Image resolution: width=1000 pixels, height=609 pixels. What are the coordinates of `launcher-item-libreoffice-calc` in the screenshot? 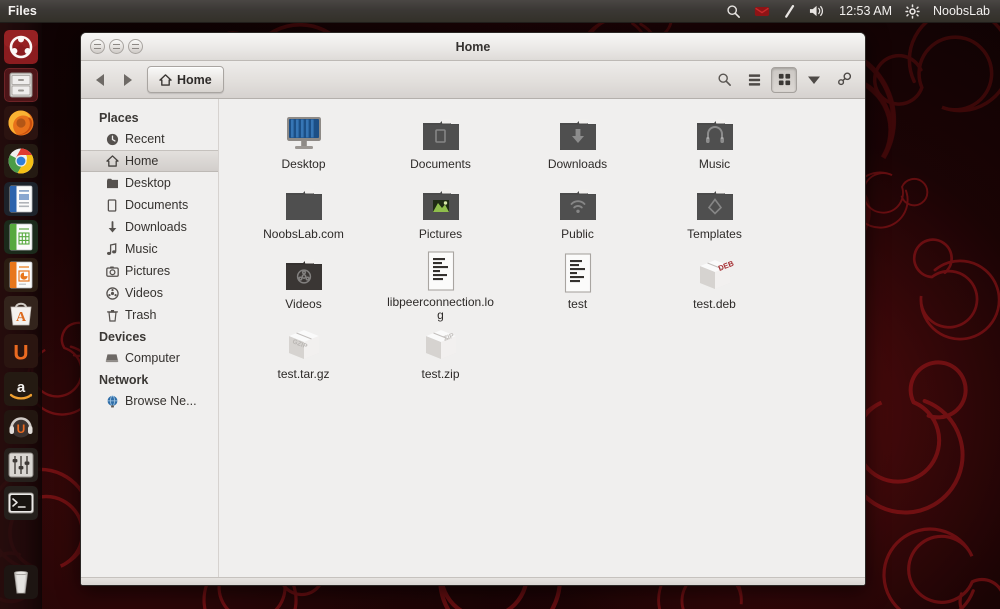 It's located at (20, 237).